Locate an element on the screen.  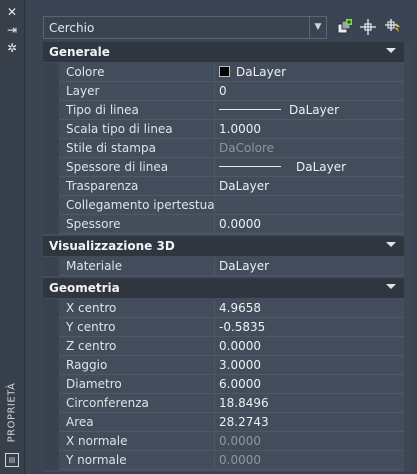
property-value: 3.0000 is located at coordinates (309, 365).